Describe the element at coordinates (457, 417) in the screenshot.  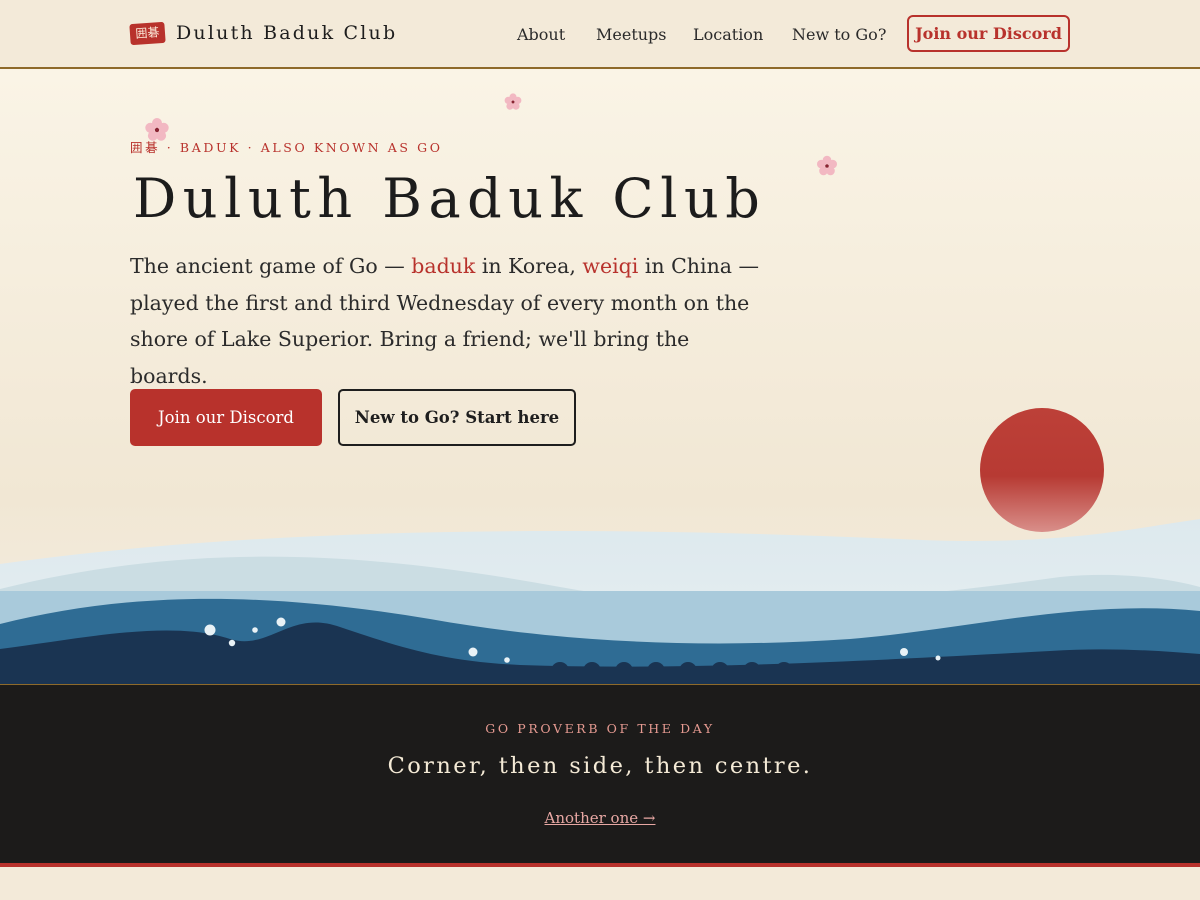
I see `hero-new-to-go-button: New to Go? Start here` at that location.